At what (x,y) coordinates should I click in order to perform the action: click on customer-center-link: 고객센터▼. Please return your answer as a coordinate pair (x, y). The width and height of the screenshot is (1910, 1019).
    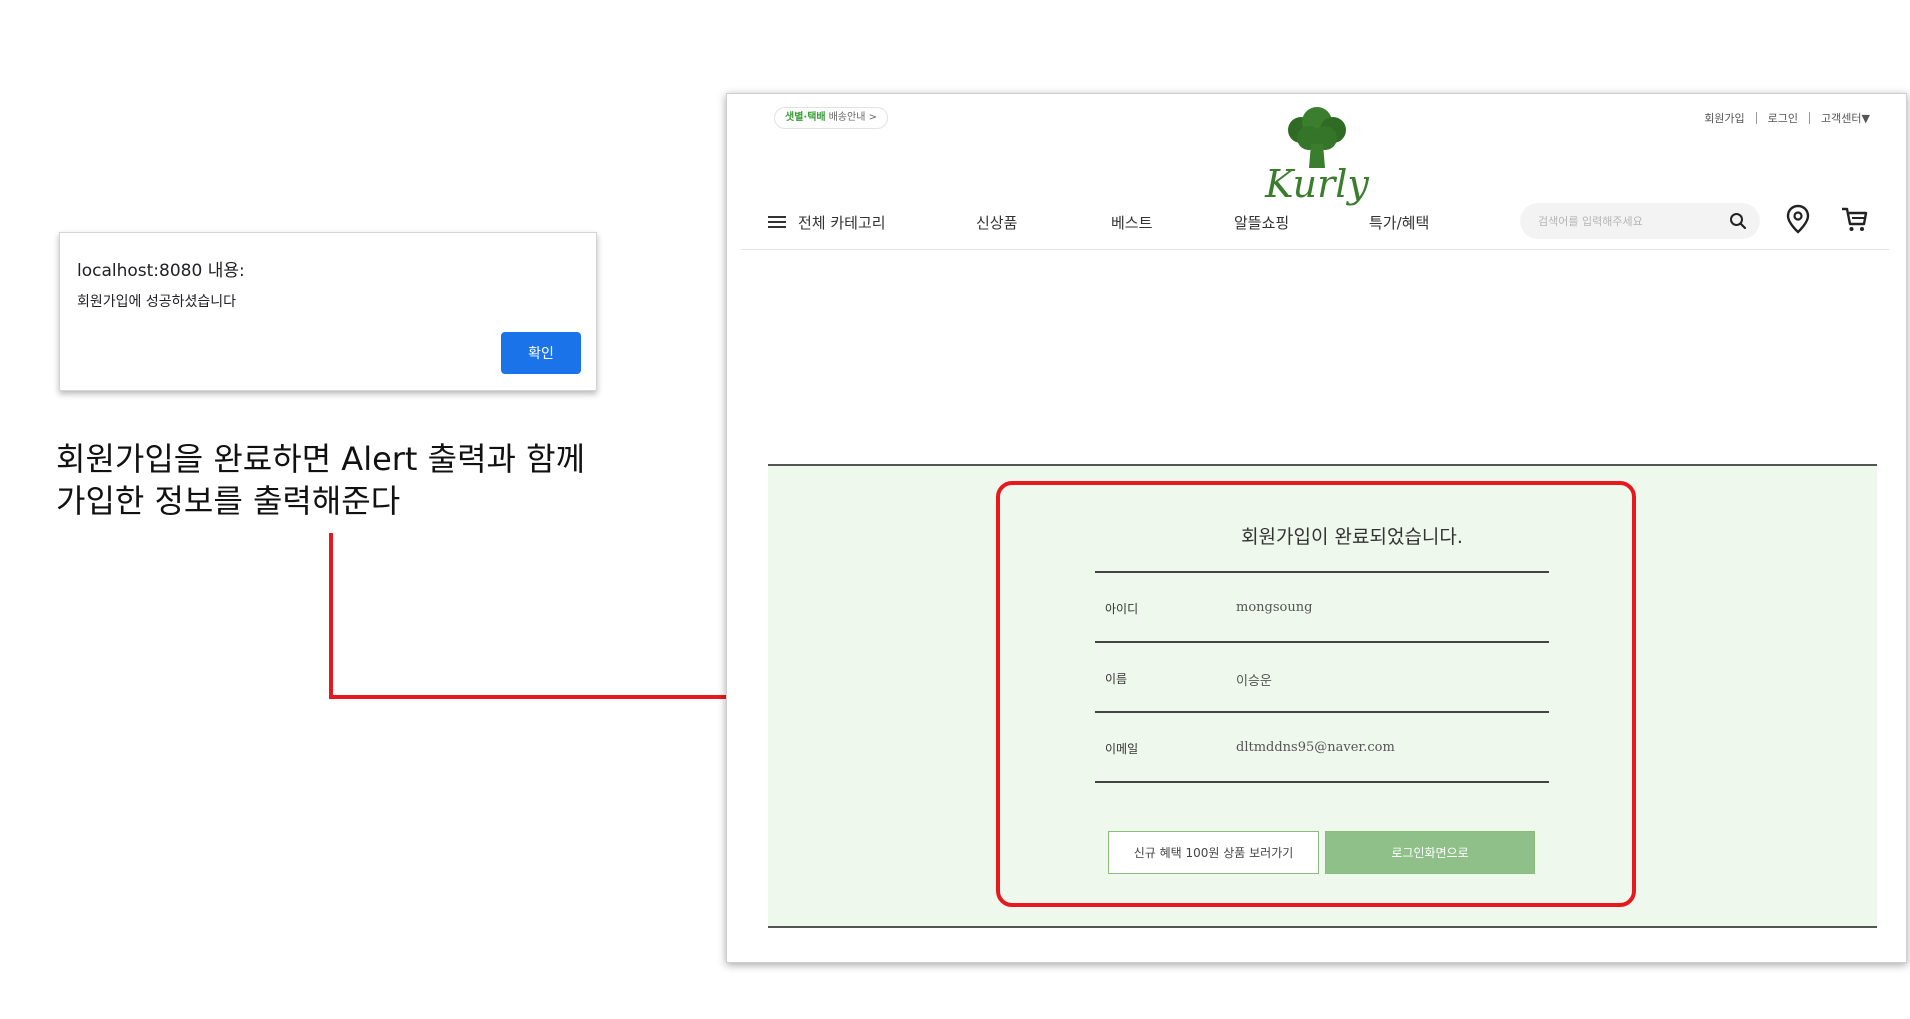
    Looking at the image, I should click on (1845, 118).